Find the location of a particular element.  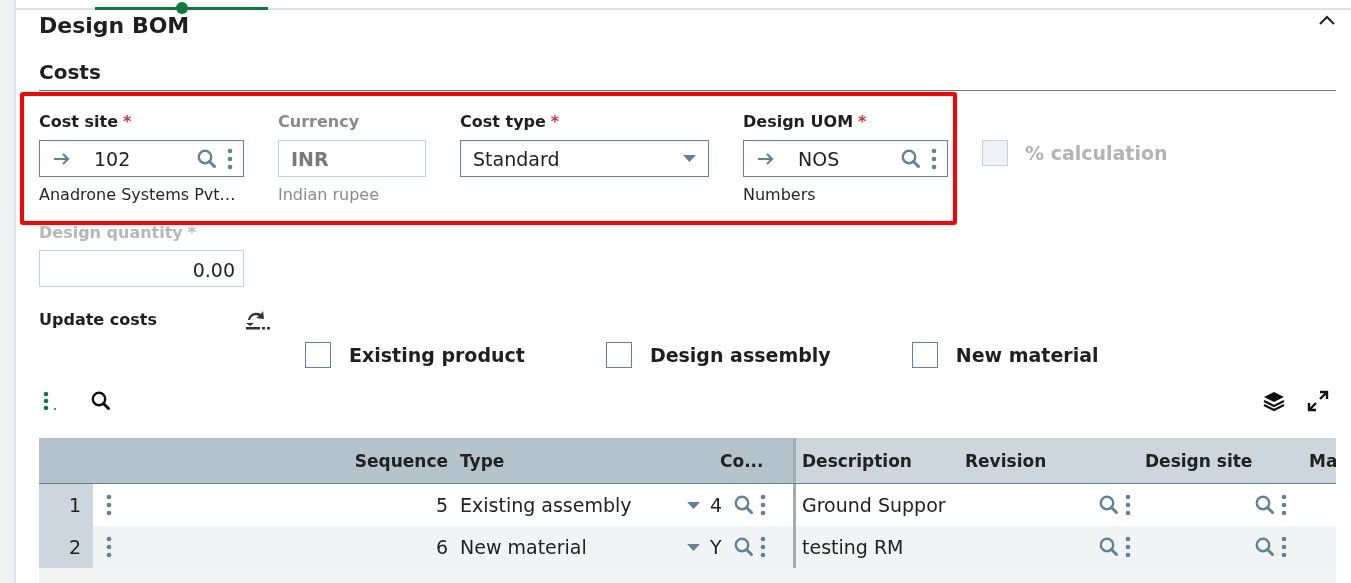

table-cell-text: Existing assembly is located at coordinates (546, 505).